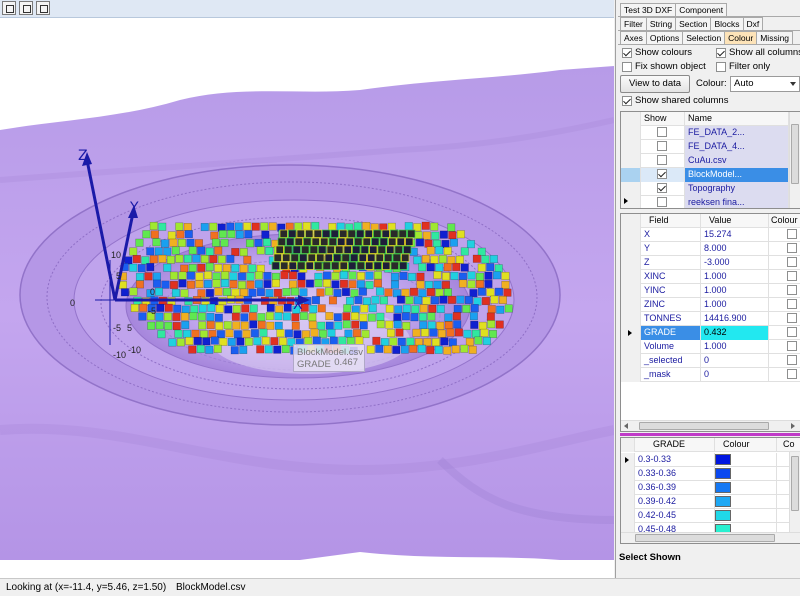 Image resolution: width=800 pixels, height=596 pixels. Describe the element at coordinates (710, 537) in the screenshot. I see `legend-grid-hscroll` at that location.